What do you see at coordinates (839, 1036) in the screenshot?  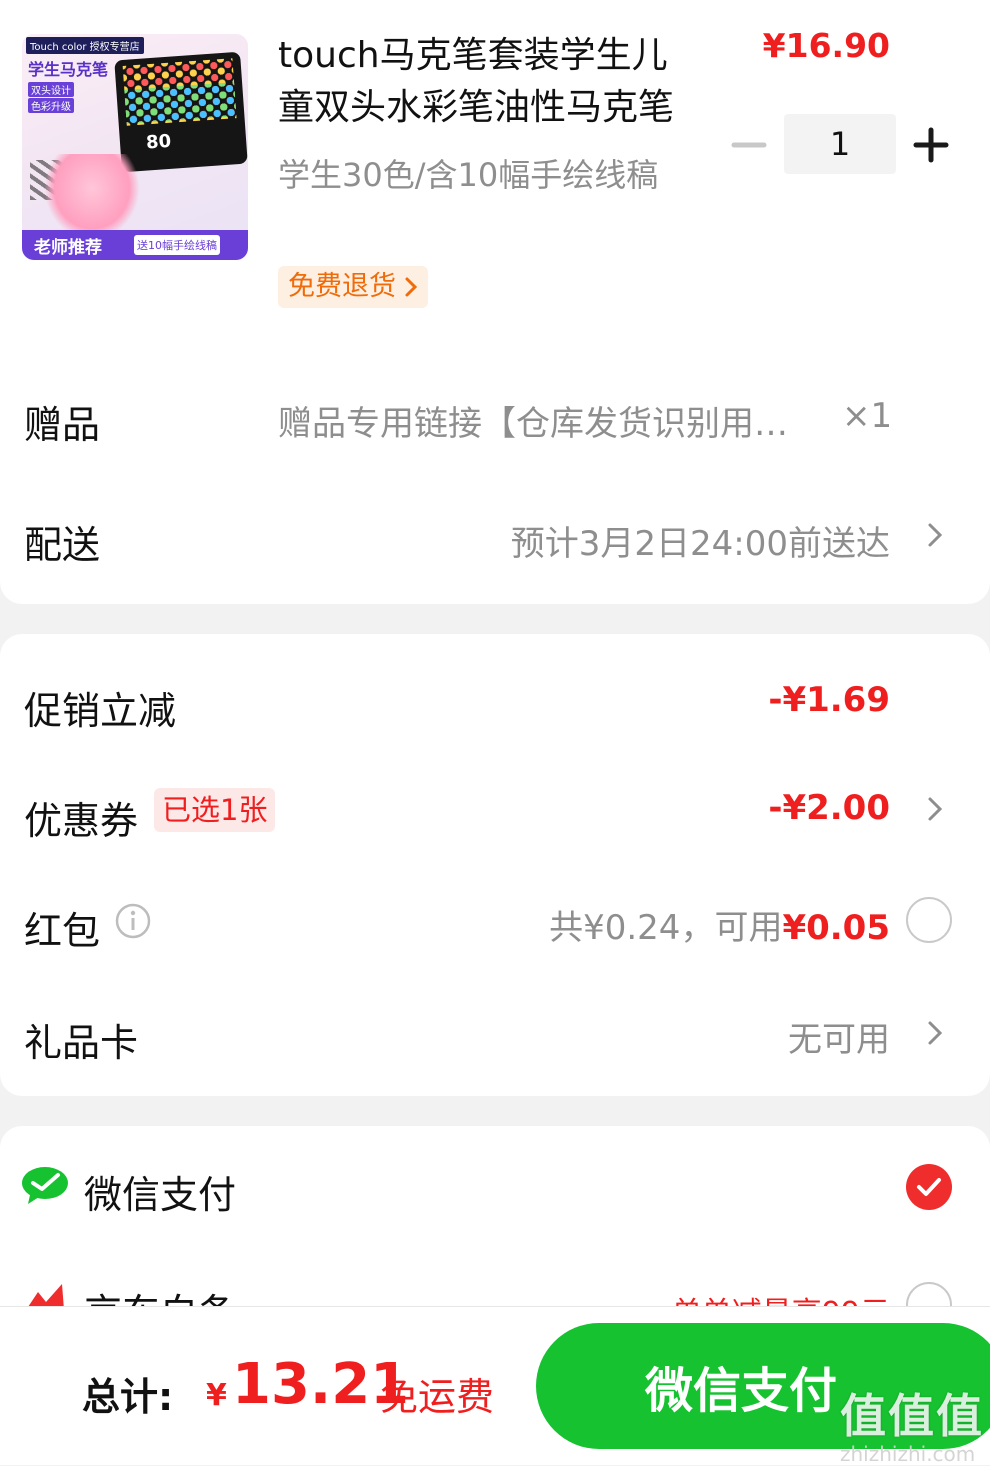 I see `giftcard-value: 无可用` at bounding box center [839, 1036].